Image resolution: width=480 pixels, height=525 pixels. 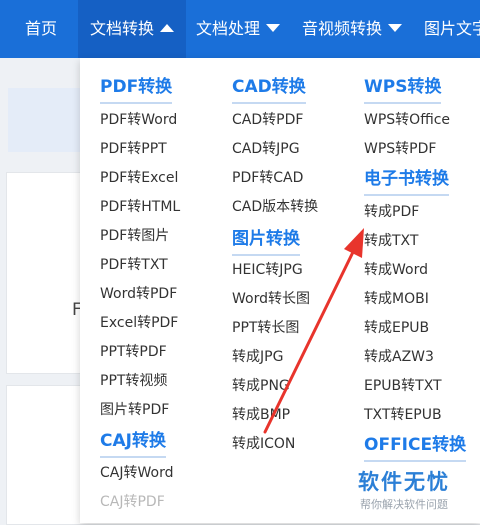 What do you see at coordinates (122, 28) in the screenshot?
I see `nav-doc-convert-label: 文档转换` at bounding box center [122, 28].